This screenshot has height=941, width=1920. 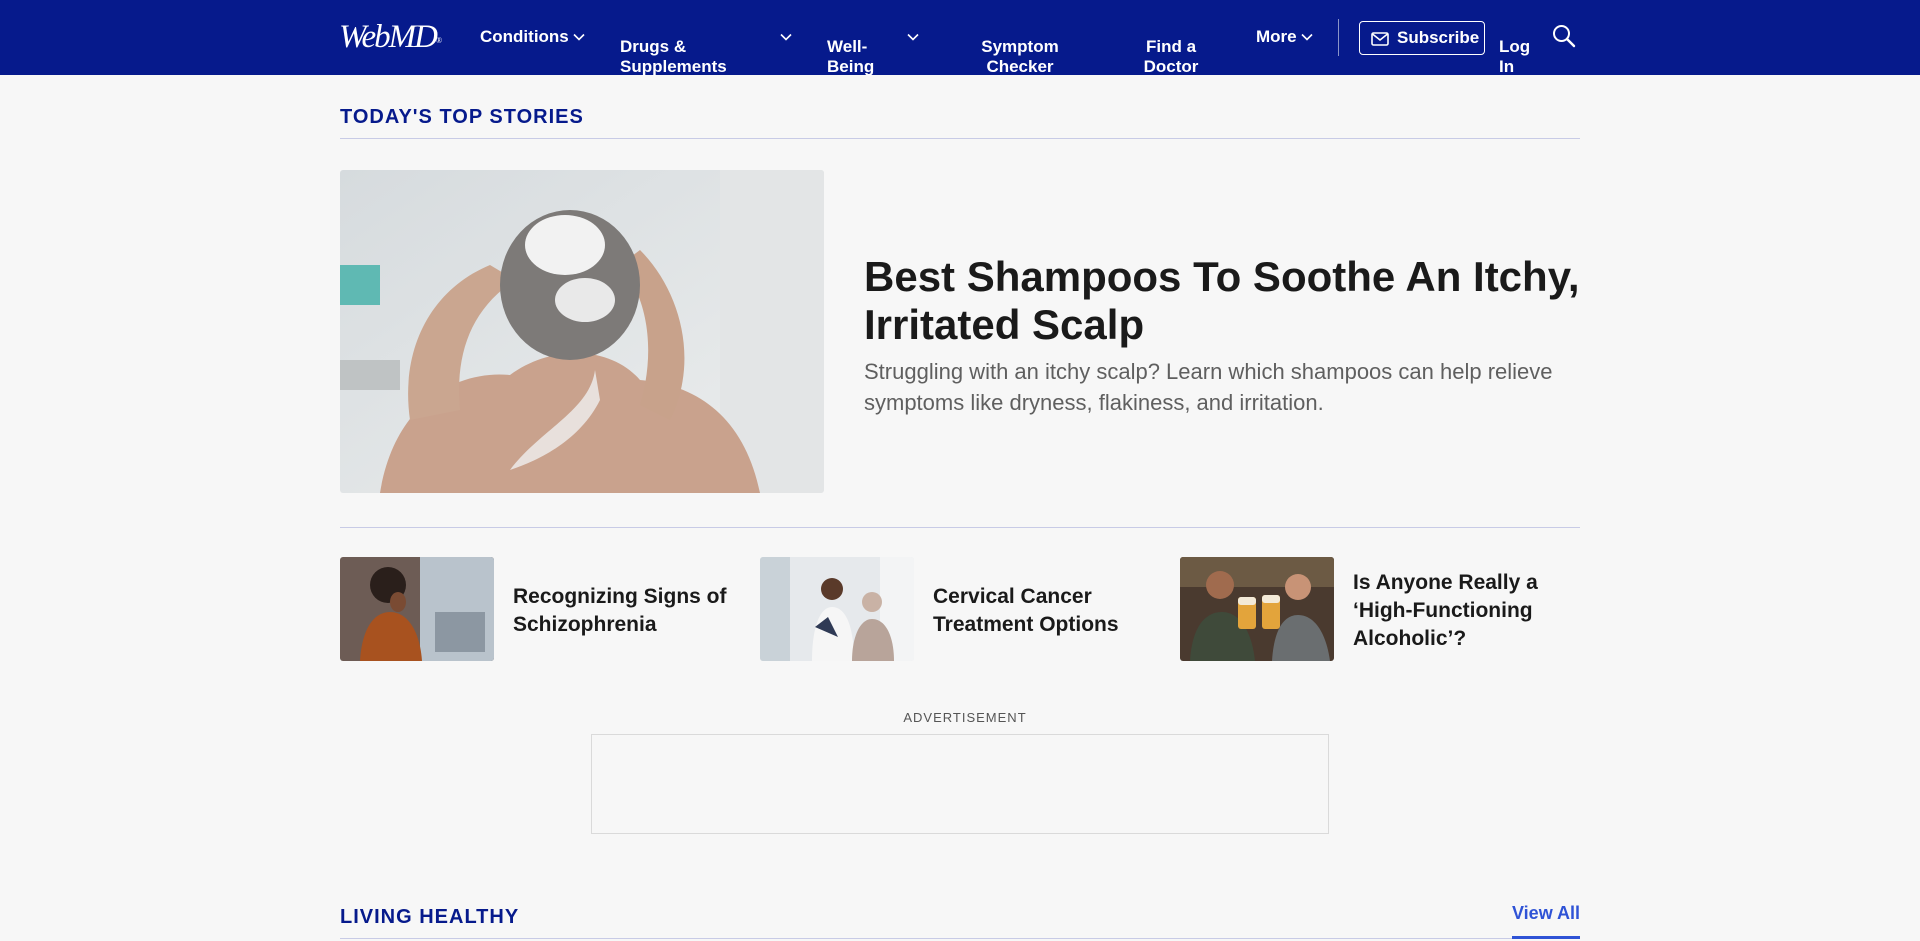 I want to click on advertisement-label: ADVERTISEMENT, so click(x=965, y=717).